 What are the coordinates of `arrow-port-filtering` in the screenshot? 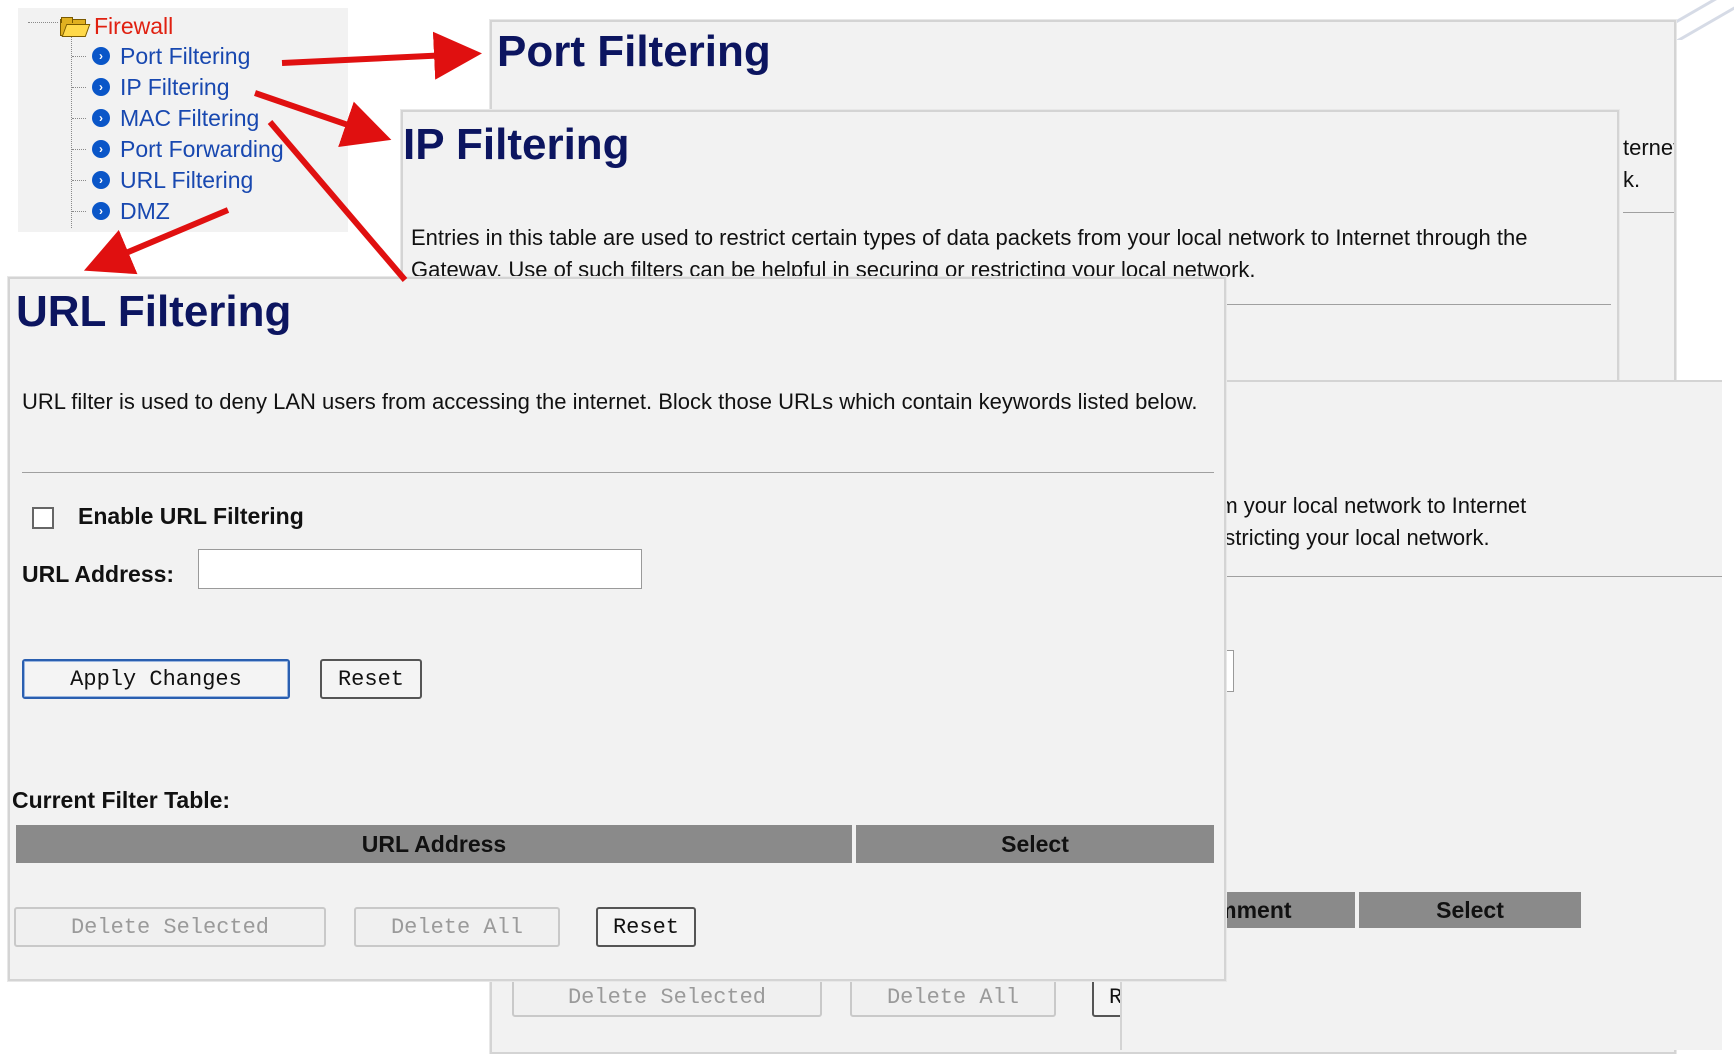 It's located at (381, 55).